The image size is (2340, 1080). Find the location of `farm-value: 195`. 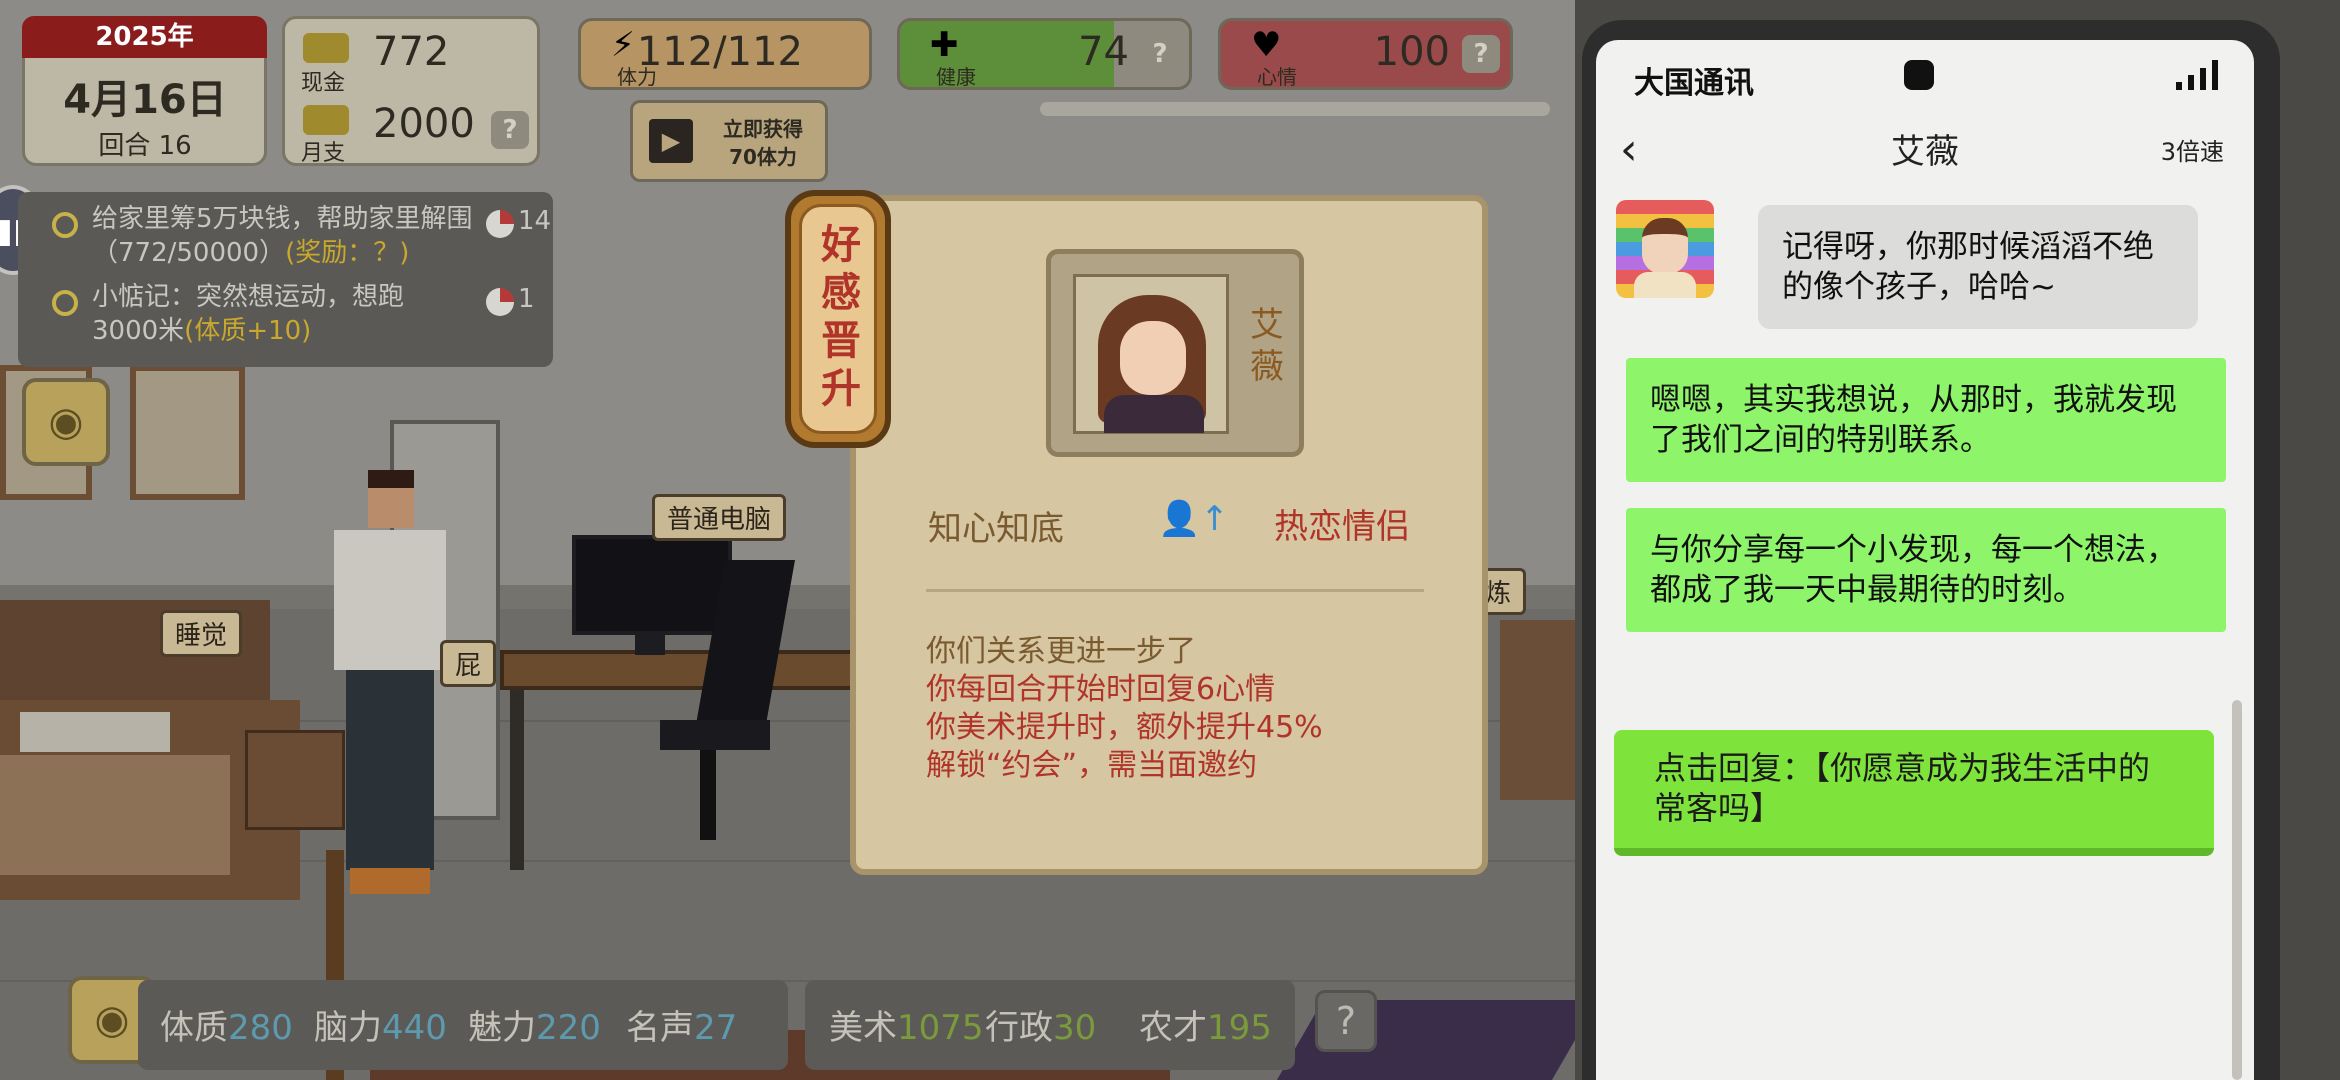

farm-value: 195 is located at coordinates (1239, 1028).